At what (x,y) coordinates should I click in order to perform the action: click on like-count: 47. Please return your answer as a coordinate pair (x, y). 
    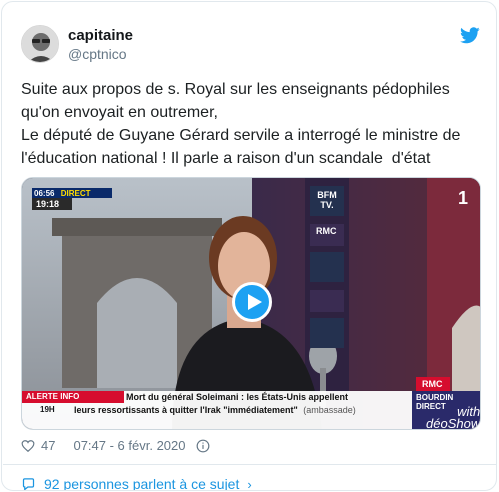
    Looking at the image, I should click on (48, 445).